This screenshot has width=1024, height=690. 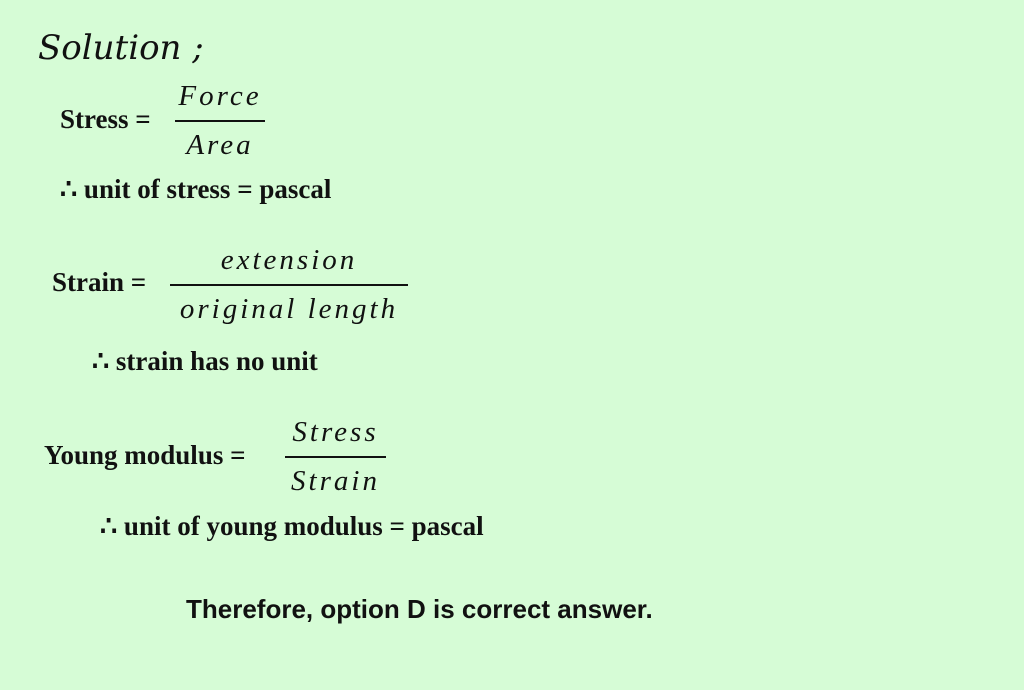 What do you see at coordinates (205, 361) in the screenshot?
I see `strain-conclusion: ∴ strain has no unit` at bounding box center [205, 361].